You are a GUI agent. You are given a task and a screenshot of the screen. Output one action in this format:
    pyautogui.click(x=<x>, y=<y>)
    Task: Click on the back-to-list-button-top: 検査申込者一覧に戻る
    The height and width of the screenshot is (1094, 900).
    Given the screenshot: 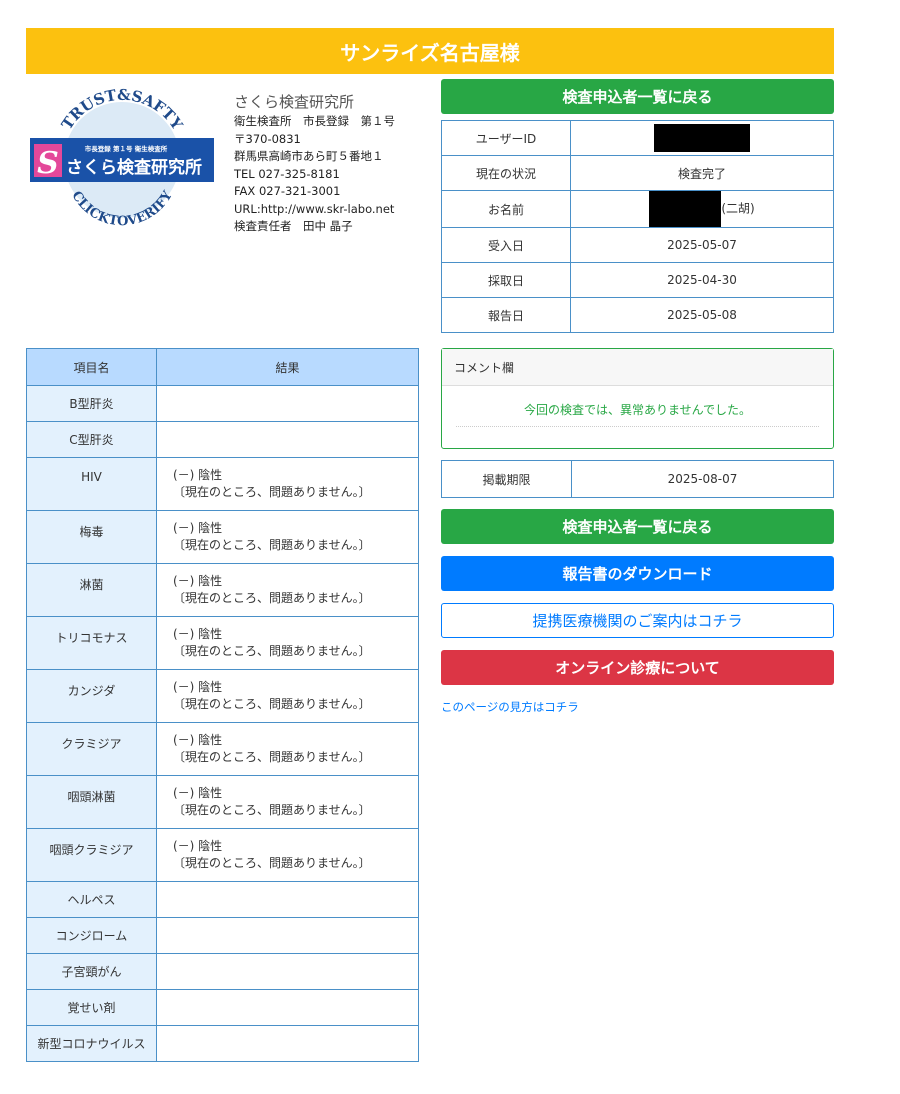 What is the action you would take?
    pyautogui.click(x=637, y=96)
    